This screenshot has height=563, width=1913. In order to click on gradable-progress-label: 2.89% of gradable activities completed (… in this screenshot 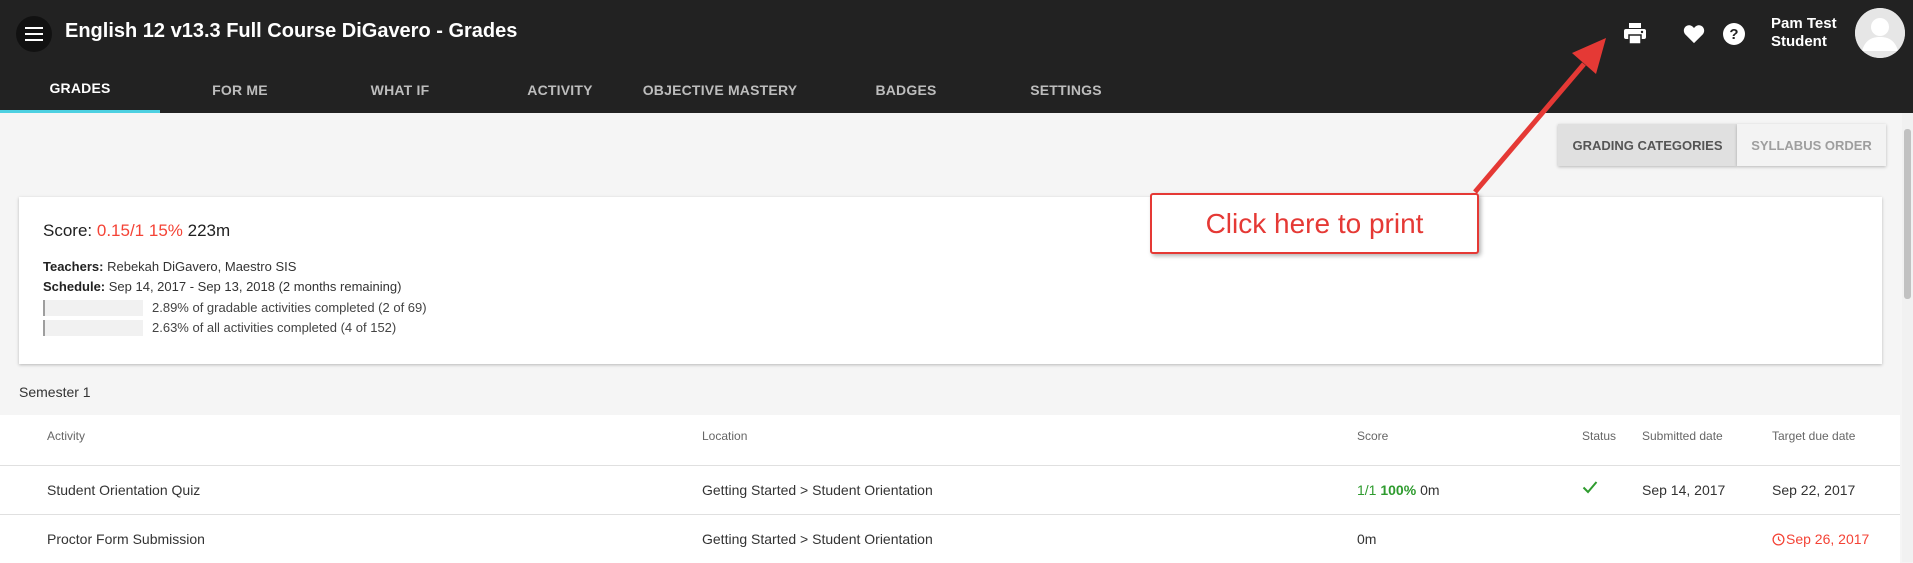, I will do `click(289, 307)`.